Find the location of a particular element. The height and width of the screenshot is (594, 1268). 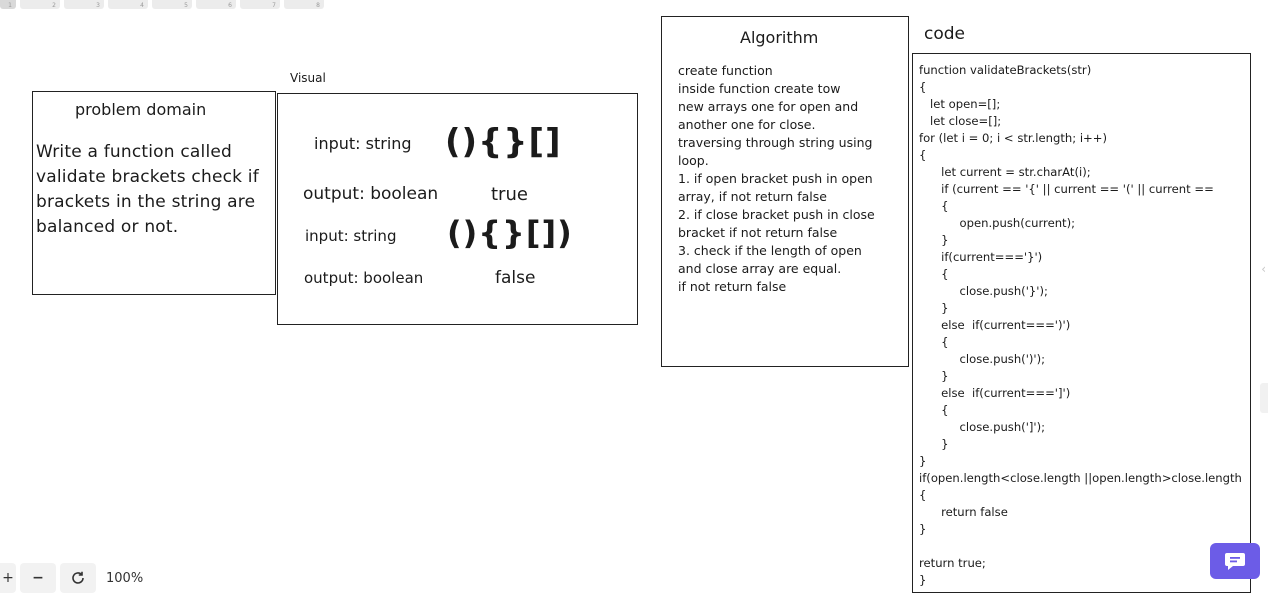

code-line: for (let i = 0; i < str.length; i++) is located at coordinates (1013, 138).